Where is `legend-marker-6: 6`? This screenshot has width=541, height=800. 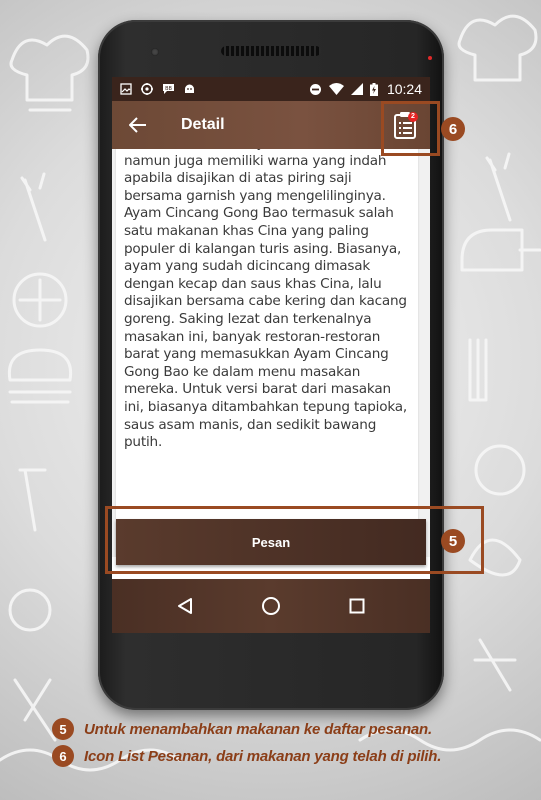
legend-marker-6: 6 is located at coordinates (63, 756).